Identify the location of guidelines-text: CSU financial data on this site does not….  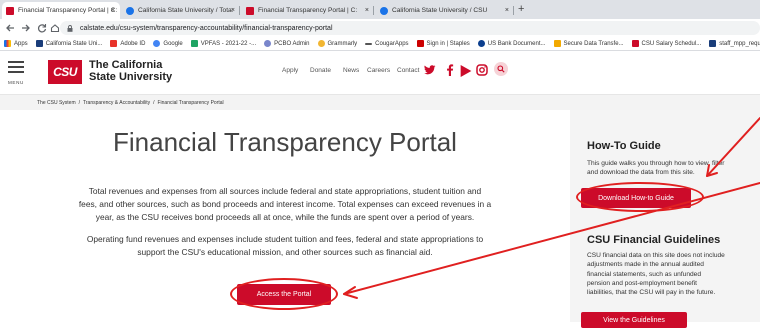
(656, 274).